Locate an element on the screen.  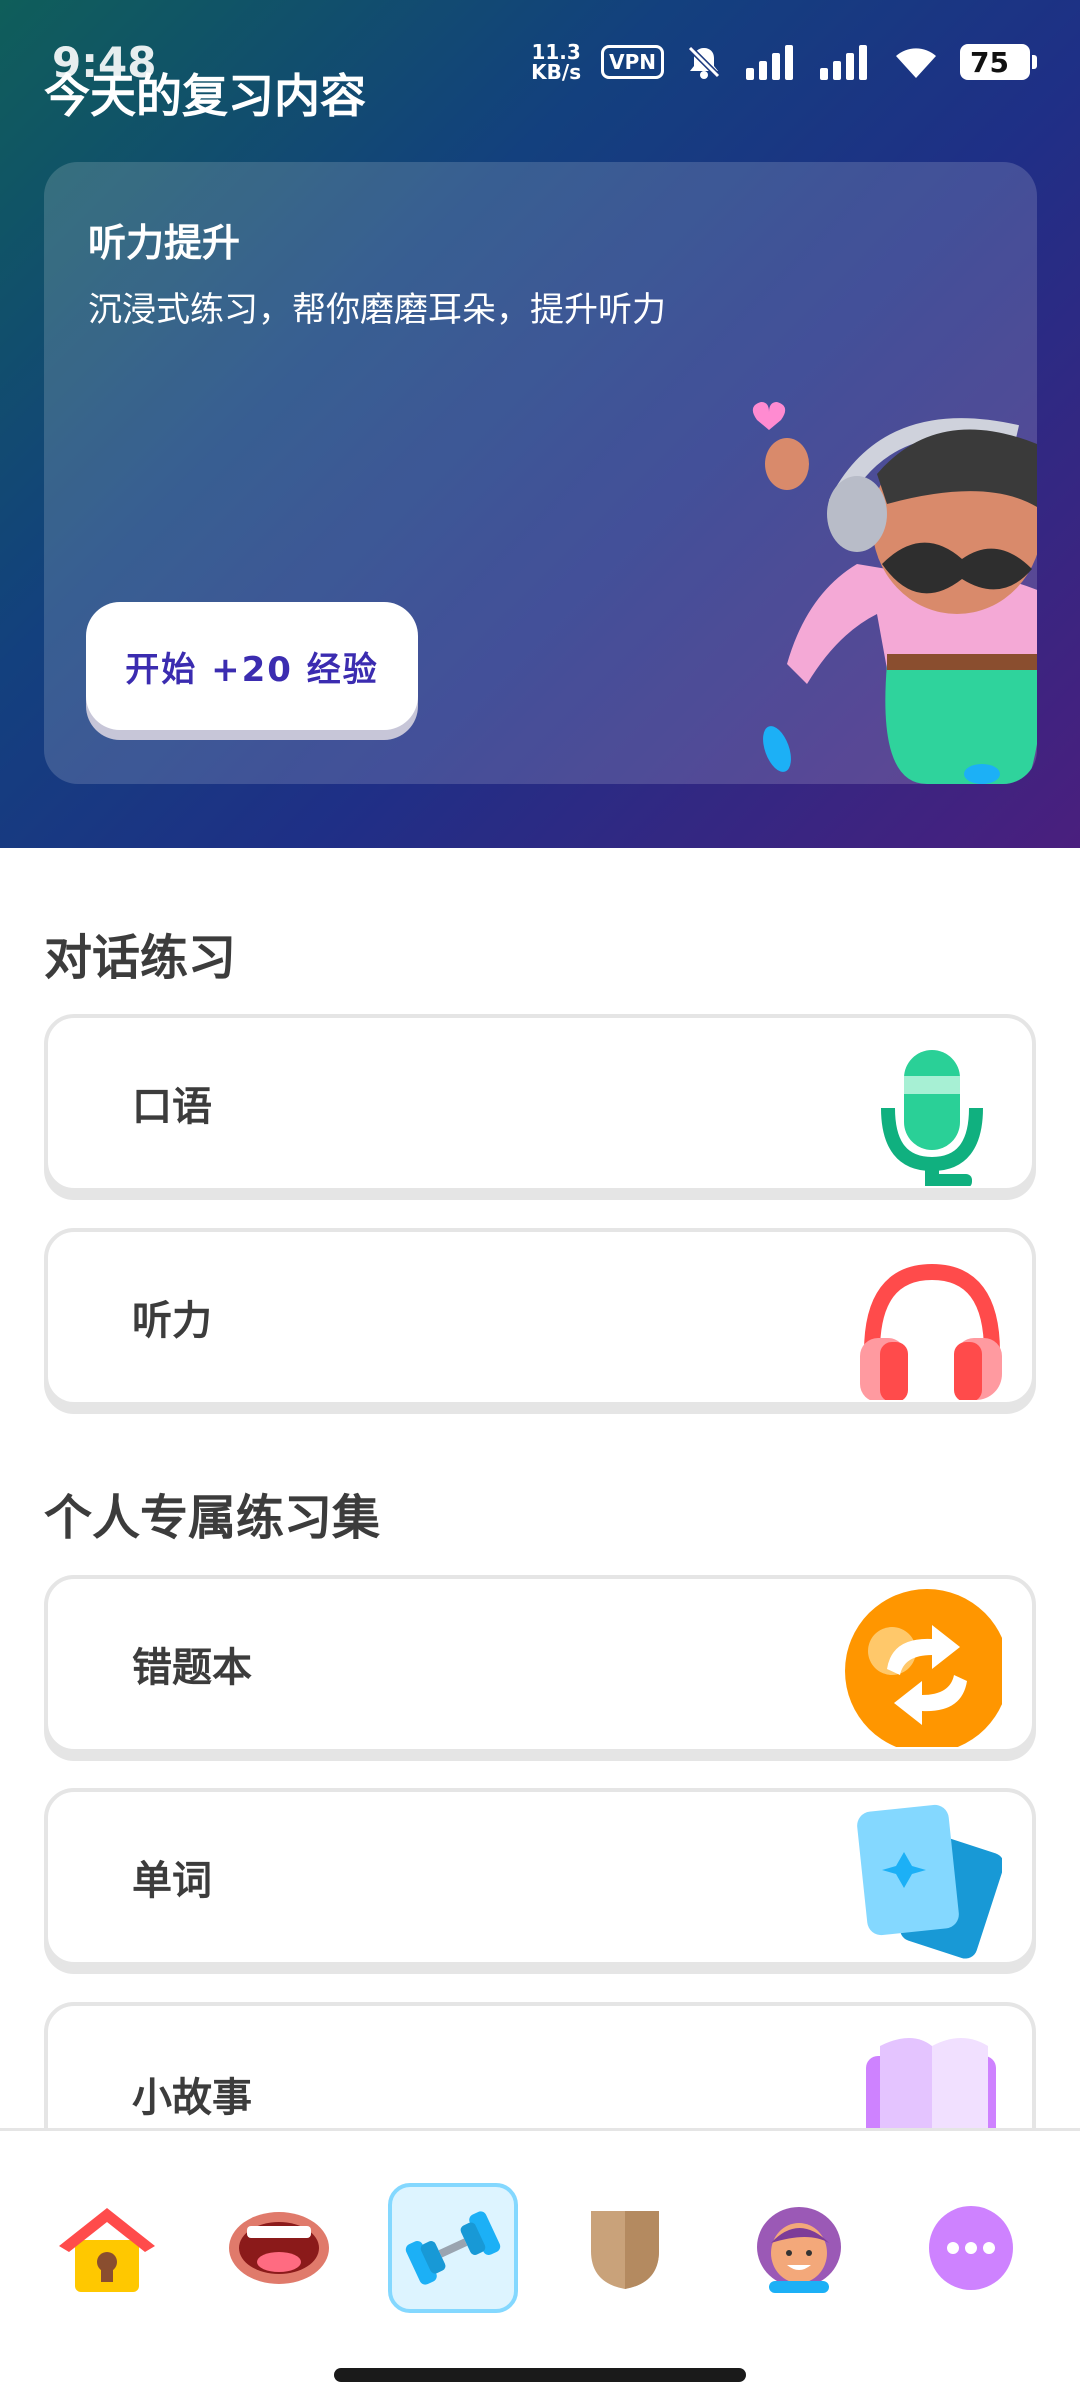
house-icon is located at coordinates (107, 2250).